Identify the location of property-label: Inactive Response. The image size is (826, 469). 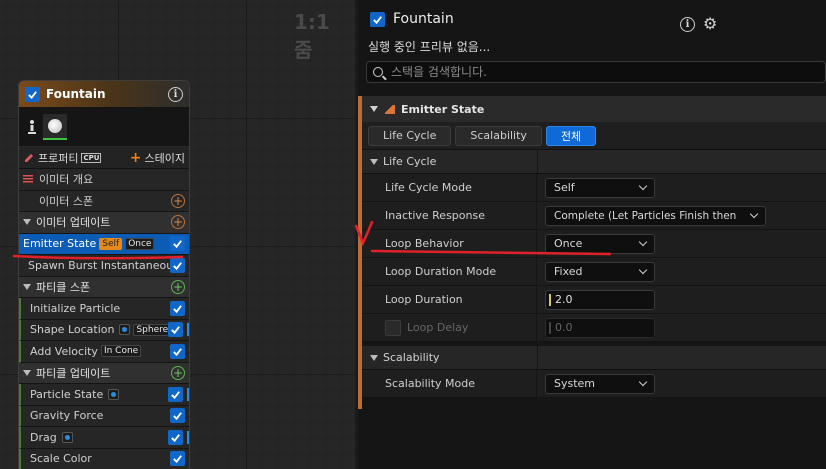
(449, 215).